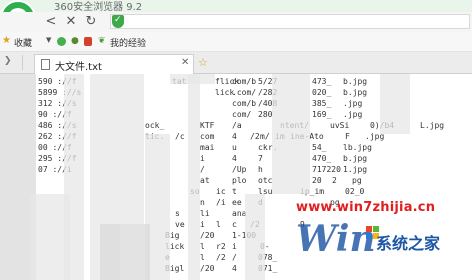  I want to click on tab-big-file: 大文件.txt ✕, so click(114, 64).